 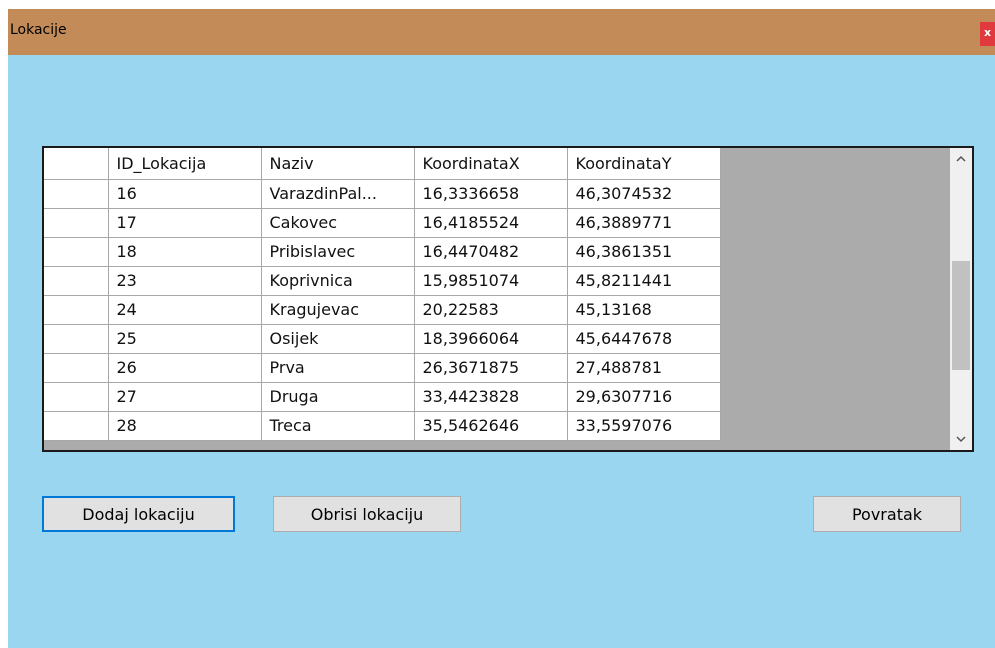 I want to click on table-row: 25 Osijek 18,3966064 45,6447678, so click(x=382, y=339).